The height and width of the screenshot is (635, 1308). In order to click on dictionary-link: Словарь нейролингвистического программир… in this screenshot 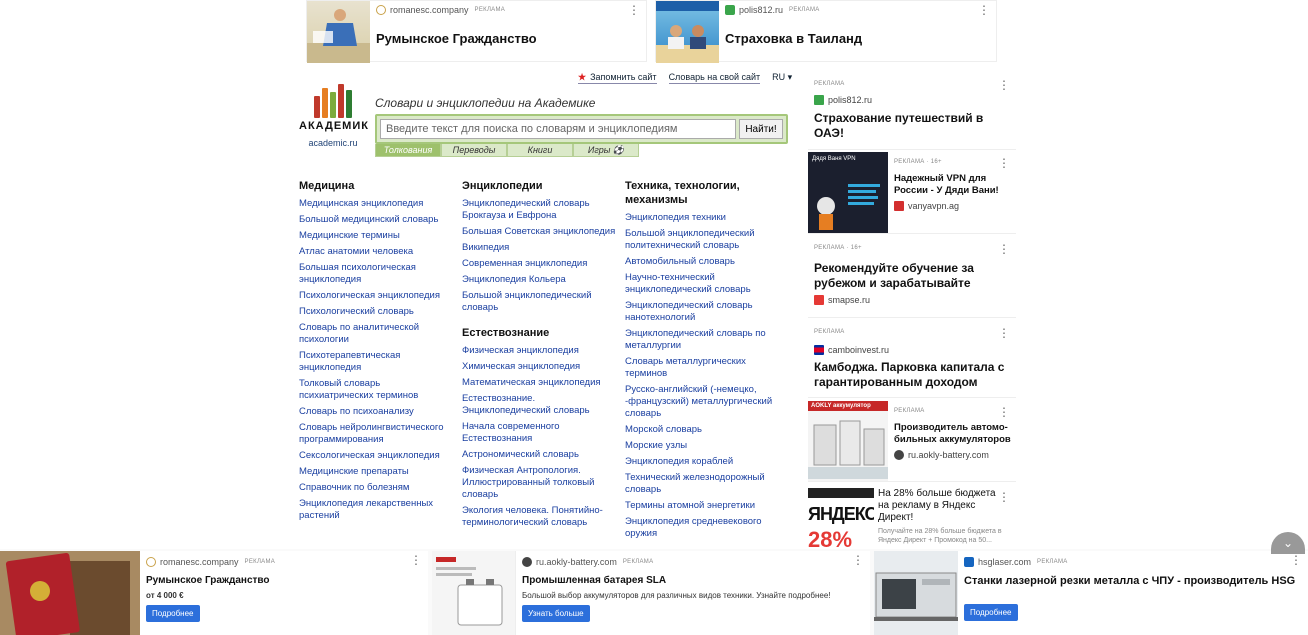, I will do `click(376, 434)`.